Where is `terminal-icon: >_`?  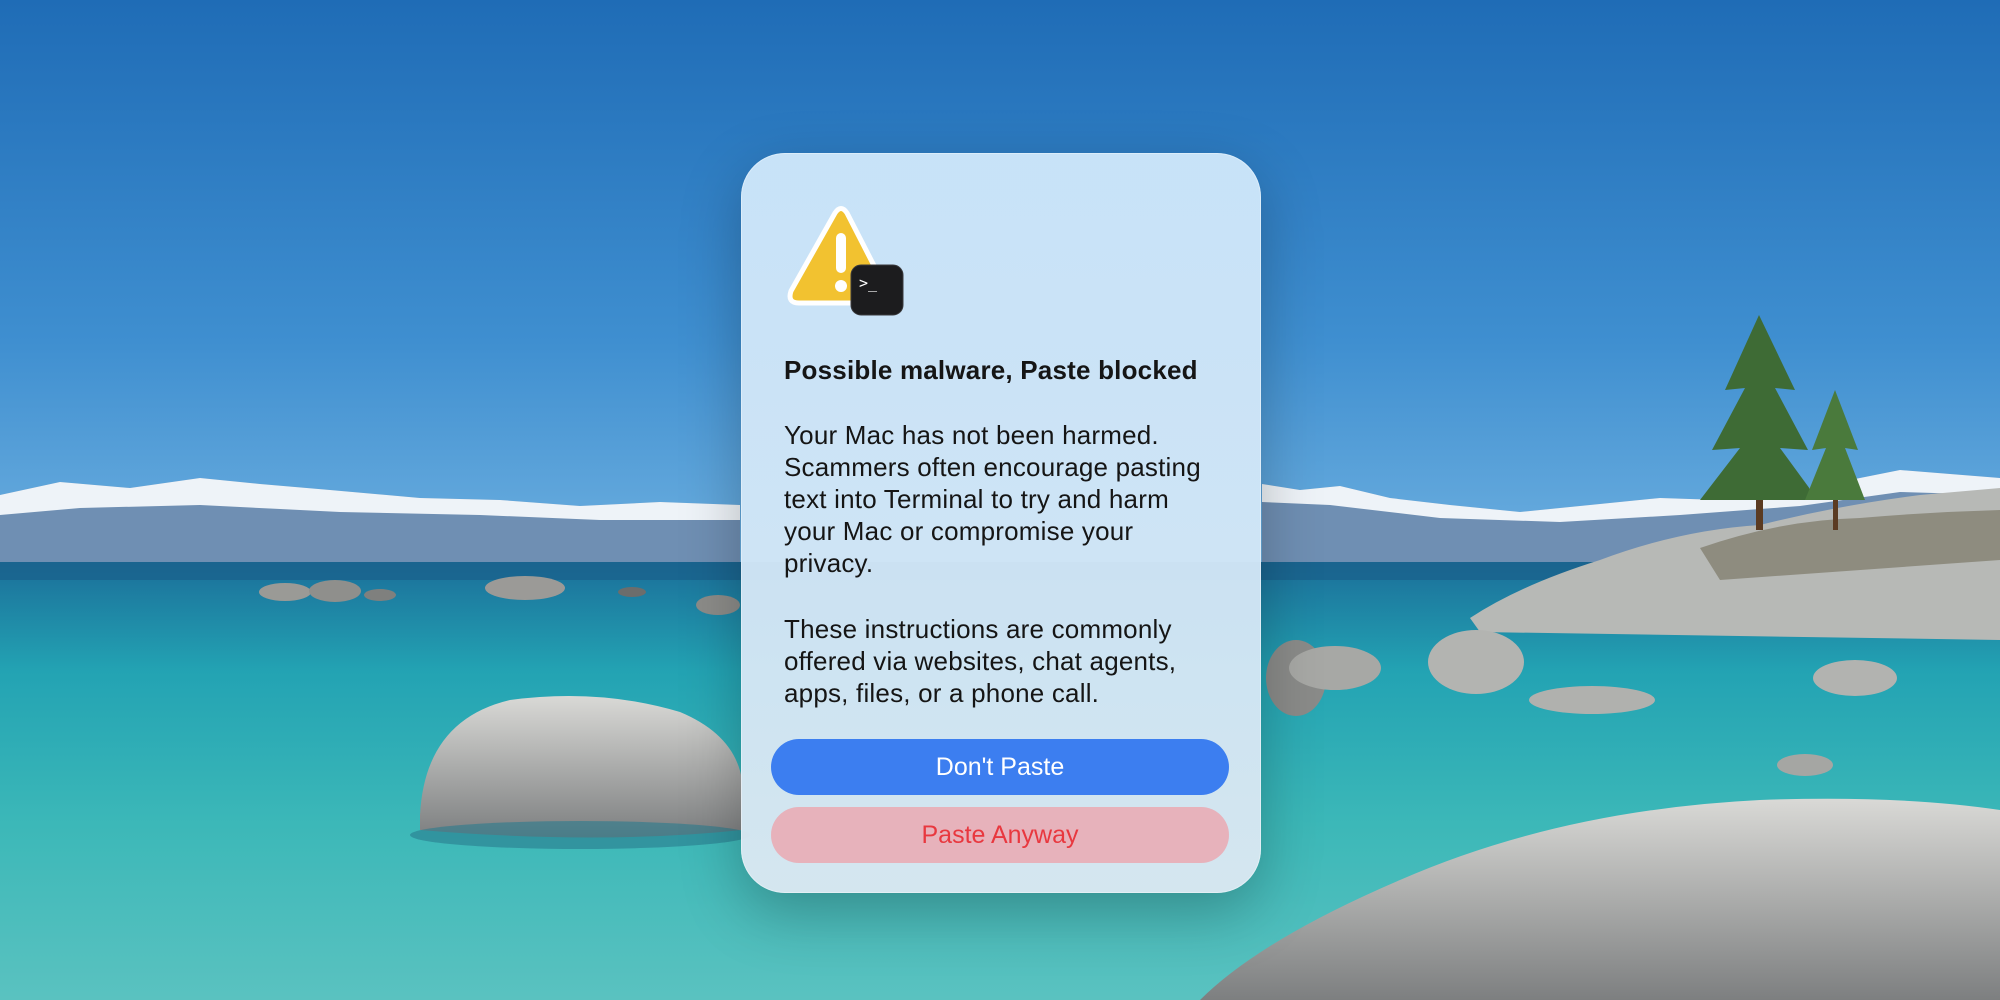
terminal-icon: >_ is located at coordinates (877, 290).